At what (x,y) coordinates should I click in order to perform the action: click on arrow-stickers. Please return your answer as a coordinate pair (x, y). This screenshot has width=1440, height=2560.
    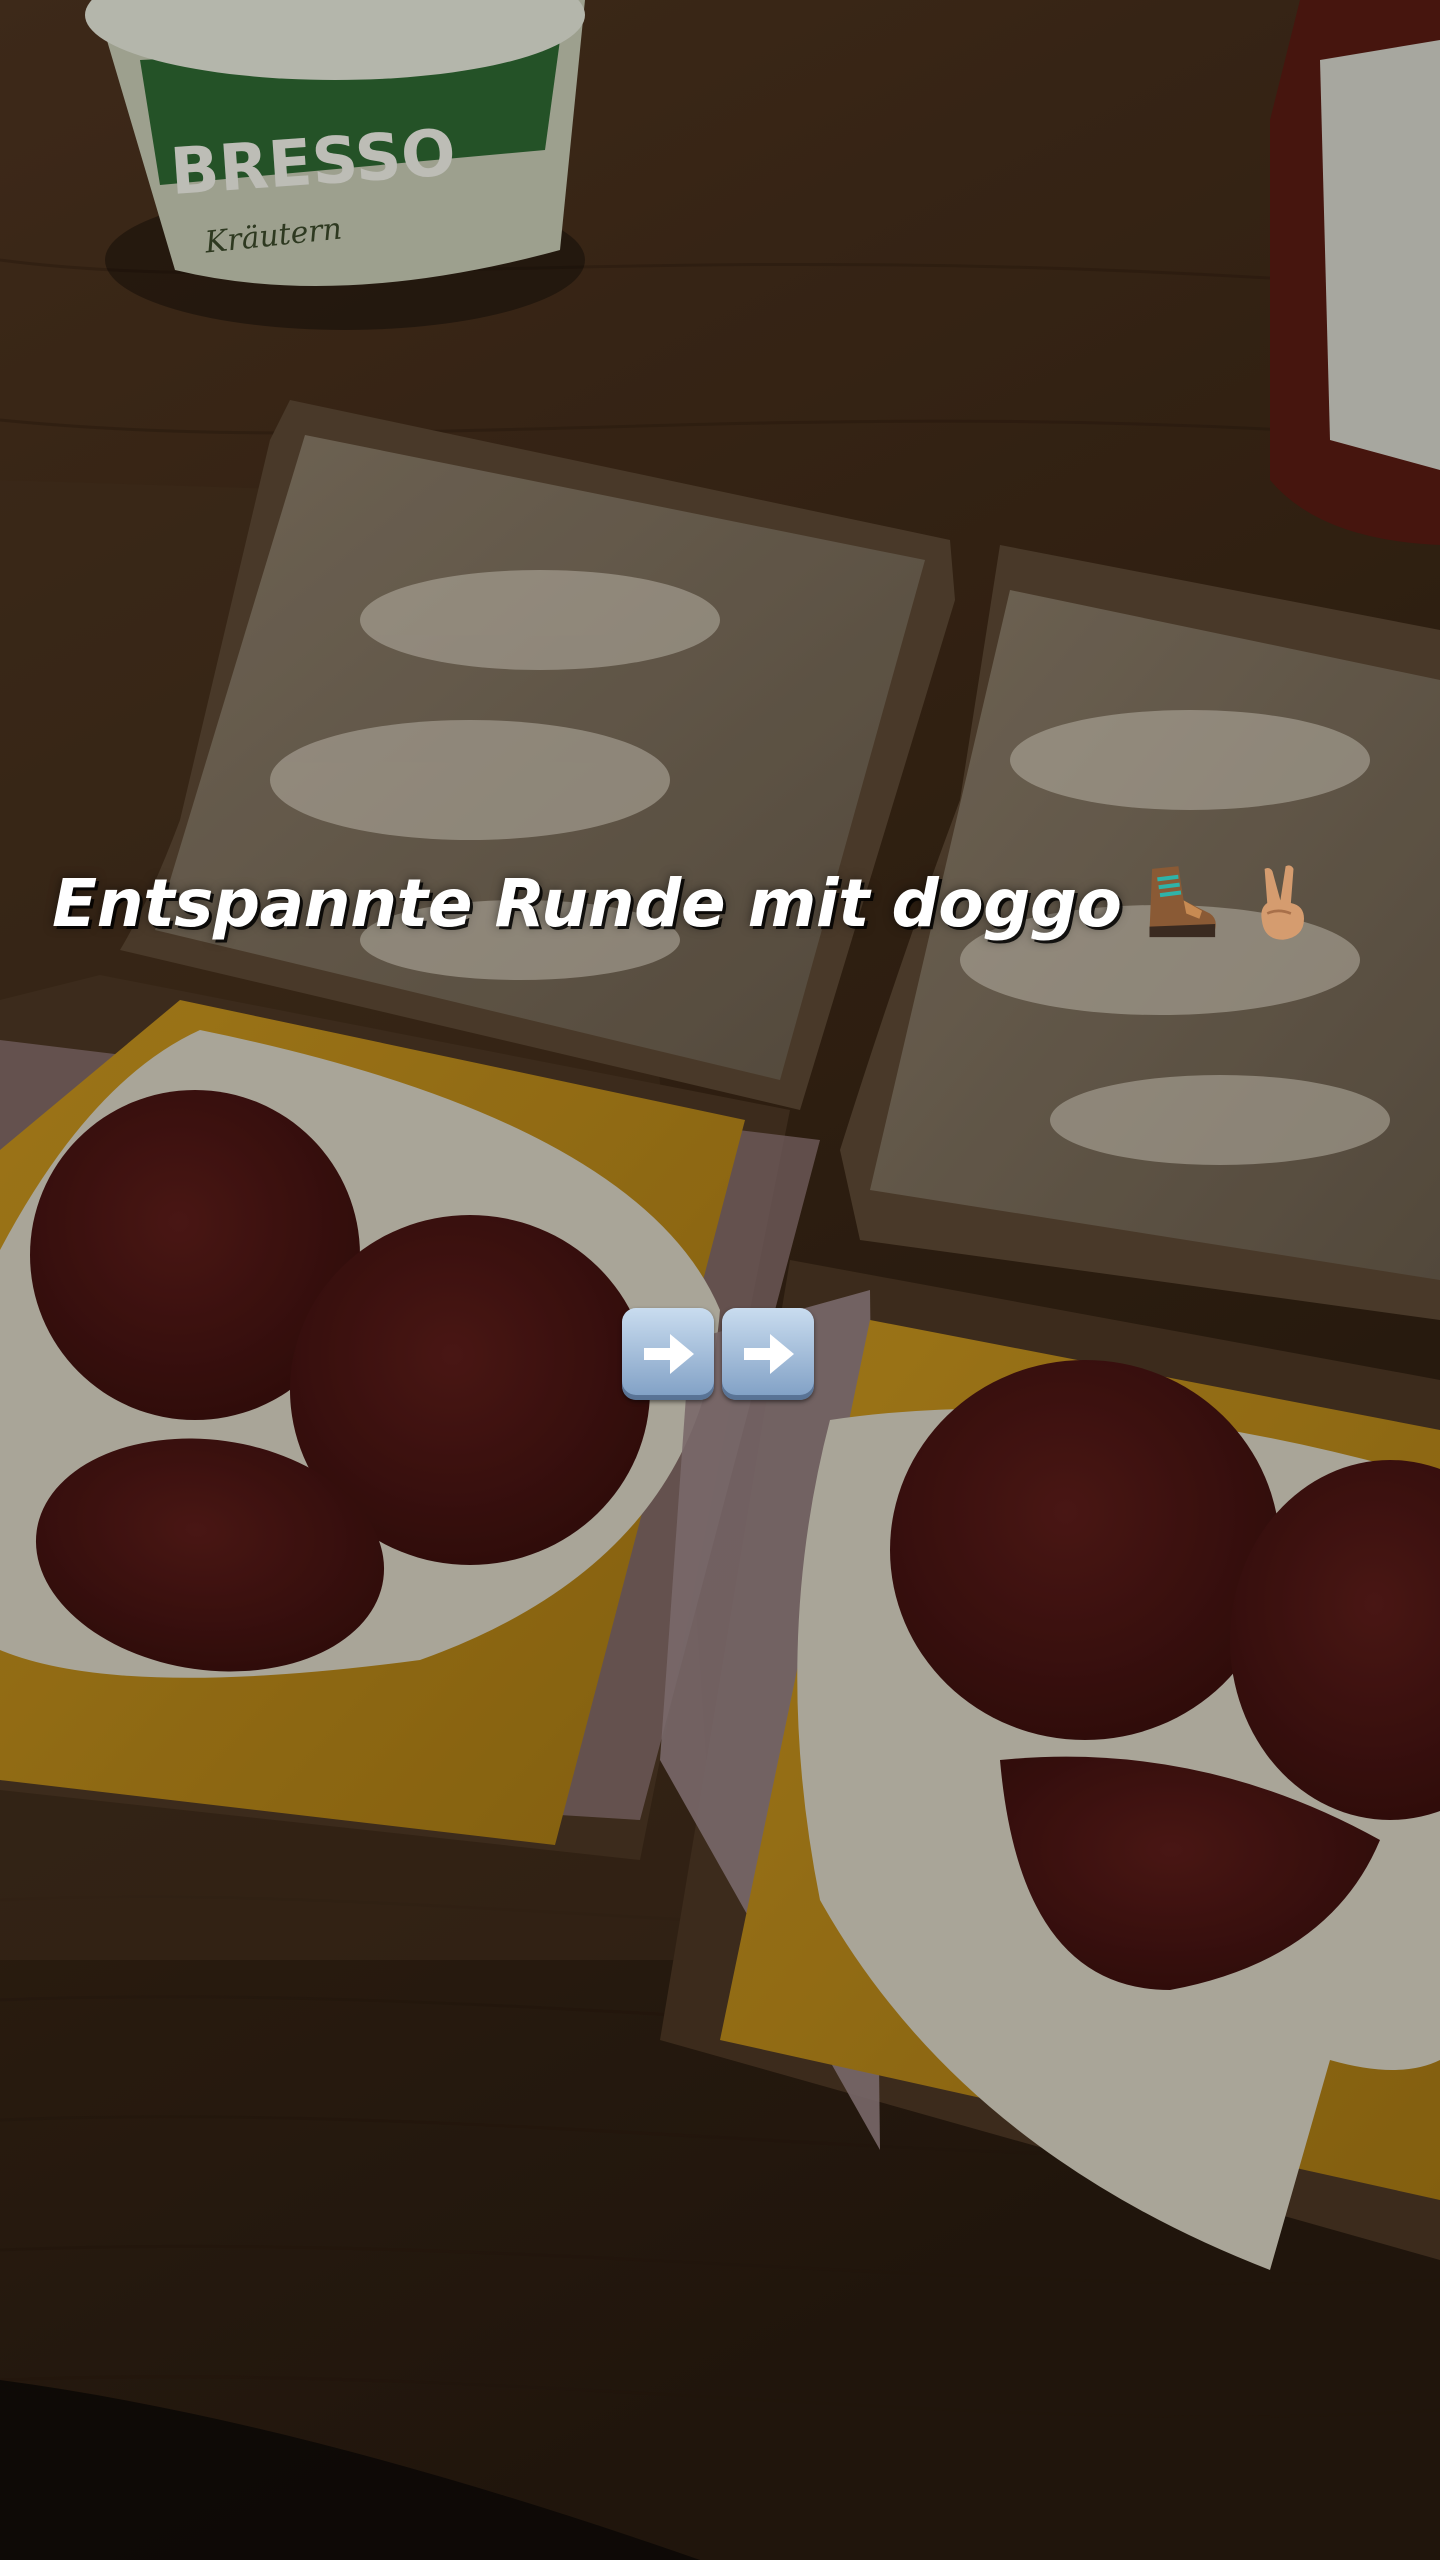
    Looking at the image, I should click on (718, 1354).